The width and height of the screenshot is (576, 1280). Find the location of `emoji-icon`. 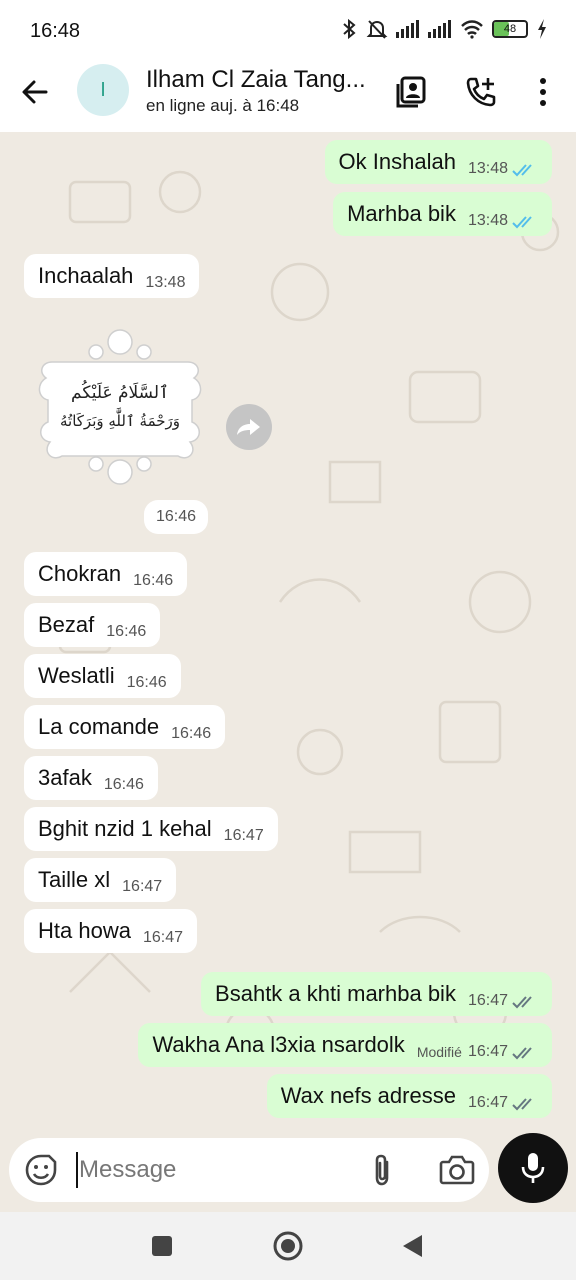

emoji-icon is located at coordinates (41, 1170).